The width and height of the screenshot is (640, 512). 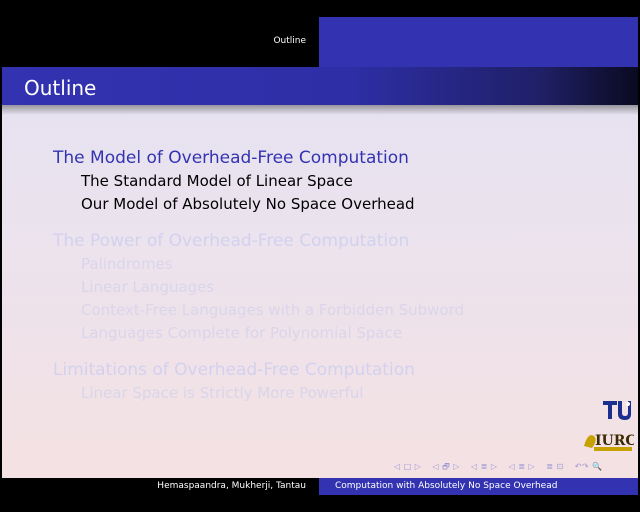 What do you see at coordinates (272, 264) in the screenshot?
I see `toc-subsection: Palindromes` at bounding box center [272, 264].